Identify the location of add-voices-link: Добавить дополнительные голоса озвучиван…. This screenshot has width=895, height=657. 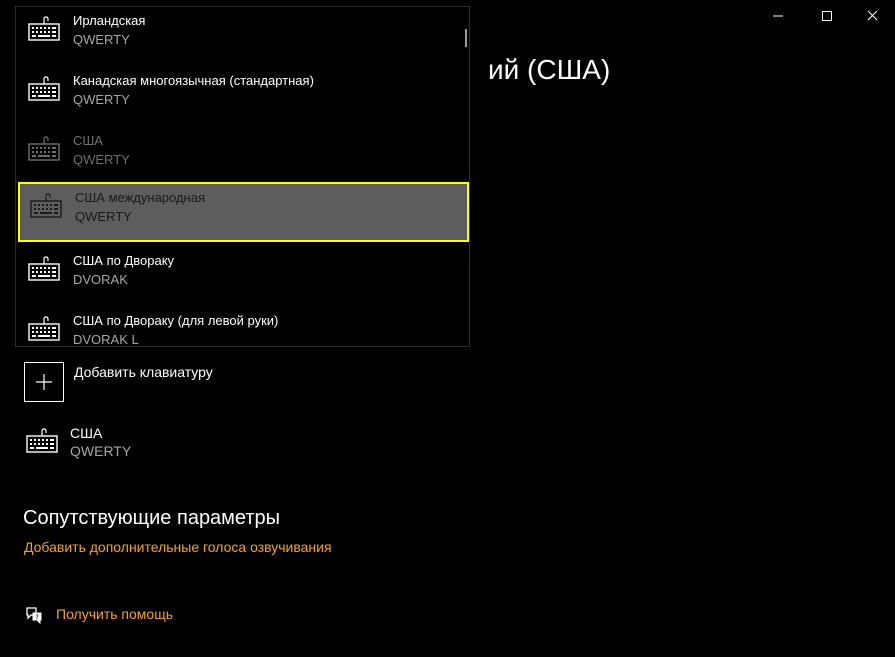
(178, 547).